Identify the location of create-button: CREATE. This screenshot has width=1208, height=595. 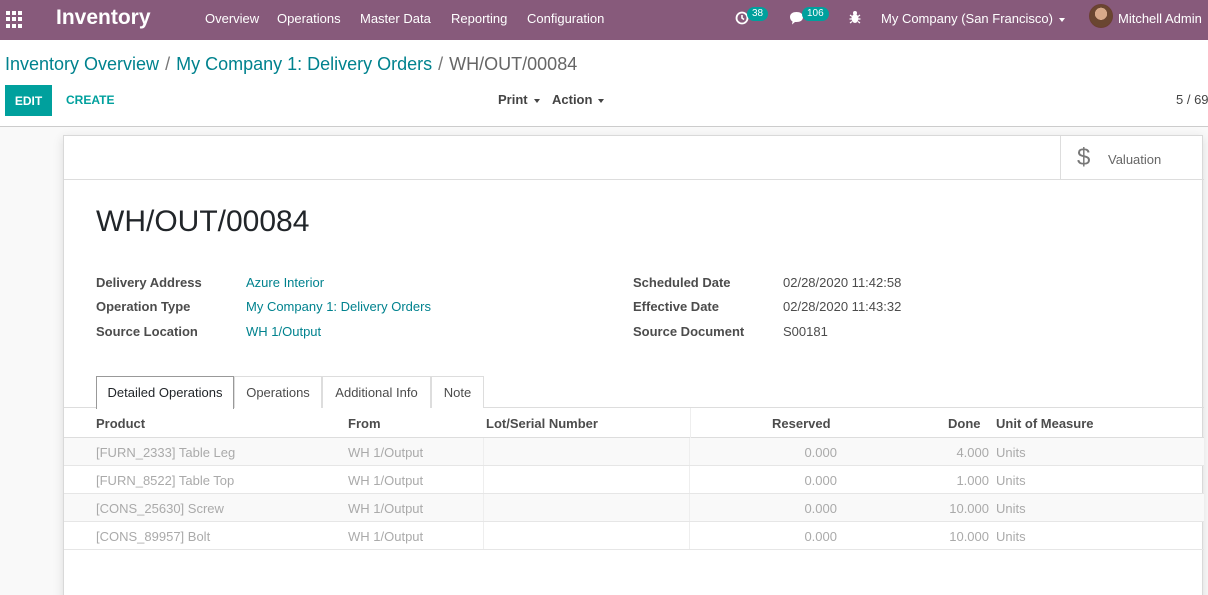
(90, 100).